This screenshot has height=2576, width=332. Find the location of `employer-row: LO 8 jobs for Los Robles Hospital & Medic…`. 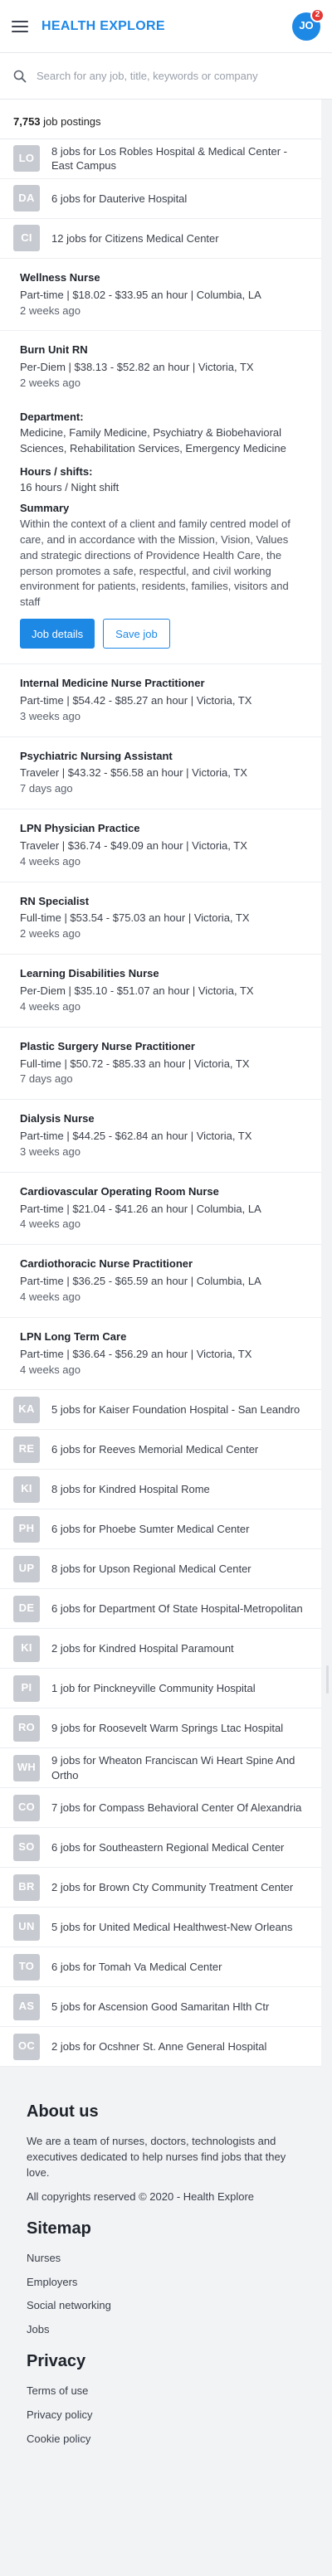

employer-row: LO 8 jobs for Los Robles Hospital & Medic… is located at coordinates (161, 159).